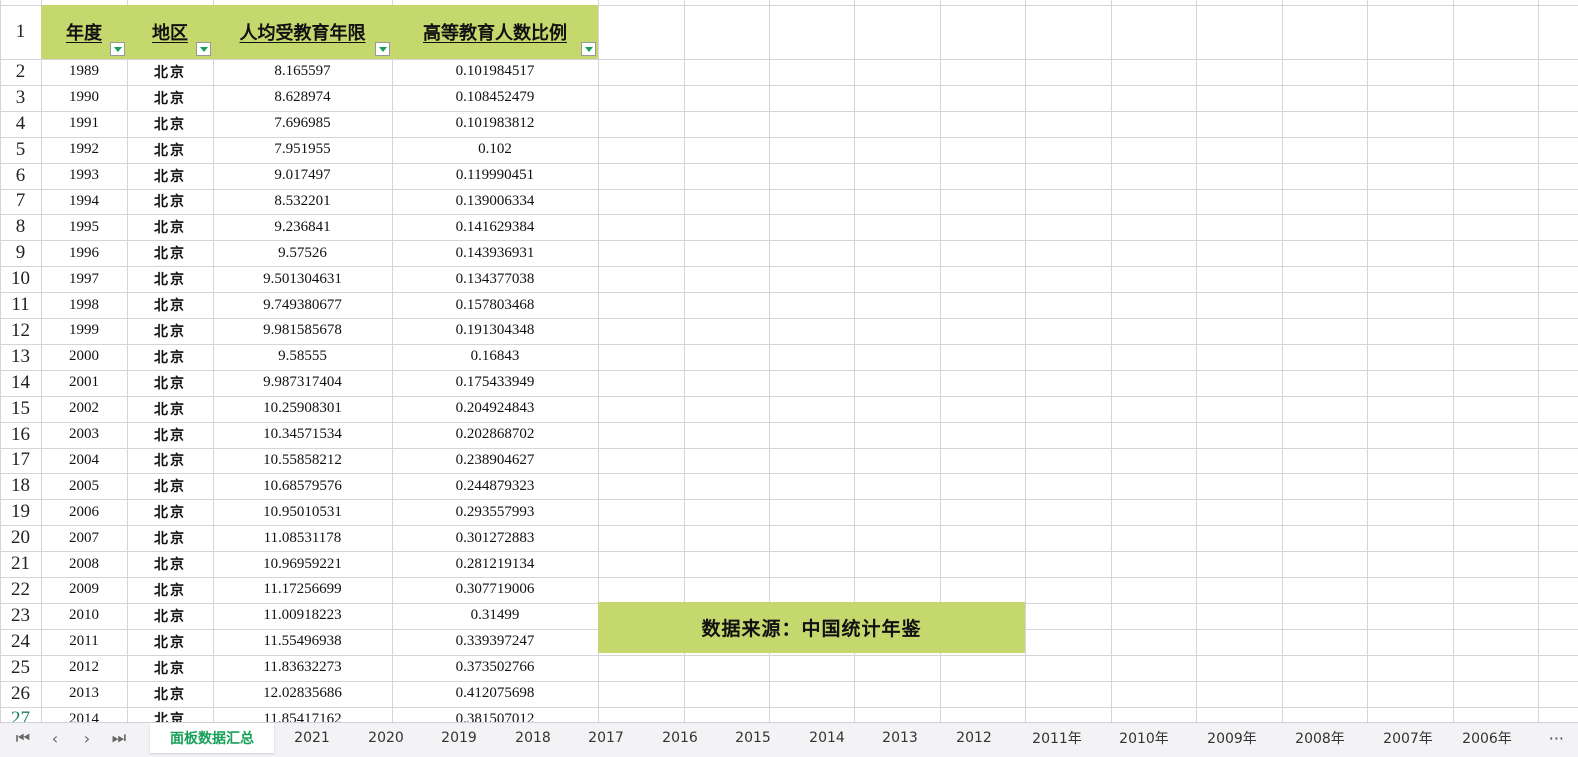 The width and height of the screenshot is (1578, 757). I want to click on sheet-tab-2020: 2020, so click(386, 738).